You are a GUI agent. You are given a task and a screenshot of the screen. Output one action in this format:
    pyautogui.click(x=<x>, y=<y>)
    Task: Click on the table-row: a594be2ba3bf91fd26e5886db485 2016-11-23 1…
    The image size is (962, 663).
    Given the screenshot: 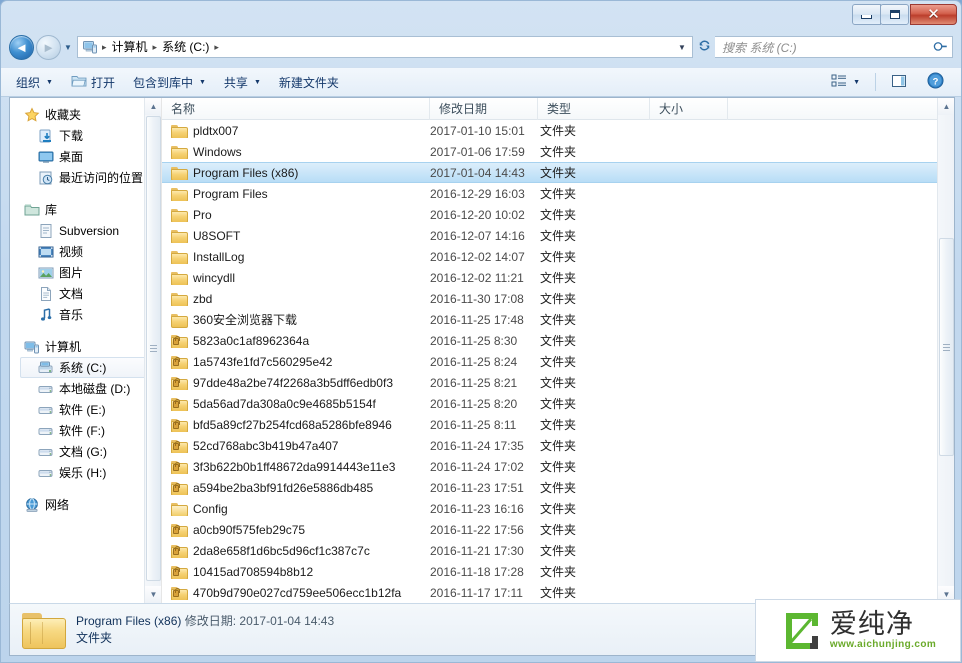 What is the action you would take?
    pyautogui.click(x=558, y=487)
    